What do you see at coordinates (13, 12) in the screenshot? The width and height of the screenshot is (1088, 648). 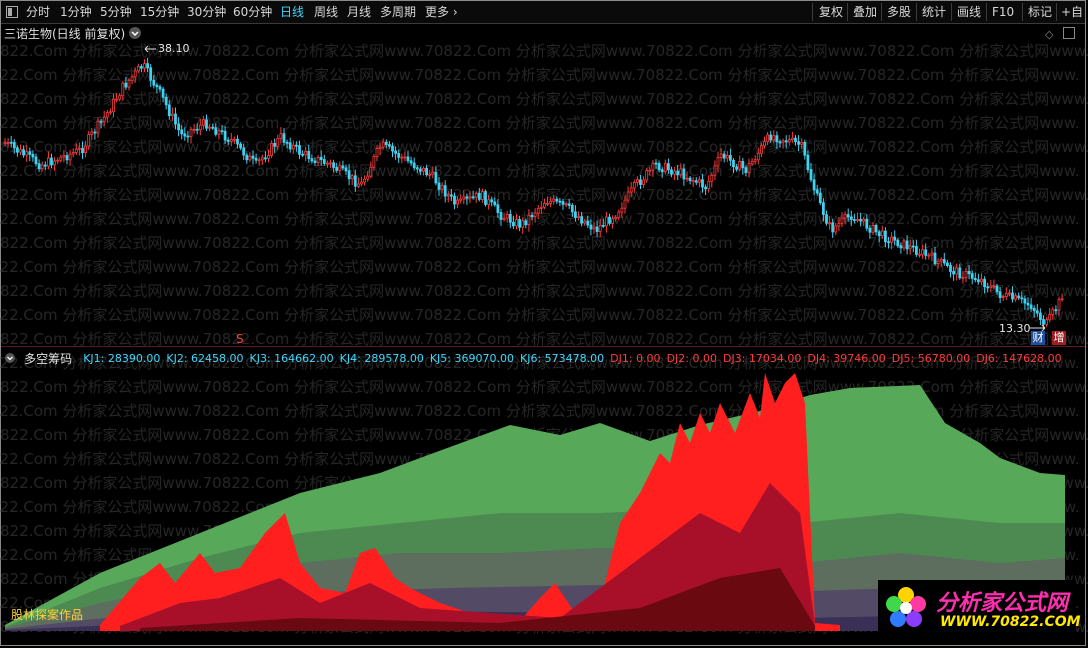 I see `sidebar-toggle-icon` at bounding box center [13, 12].